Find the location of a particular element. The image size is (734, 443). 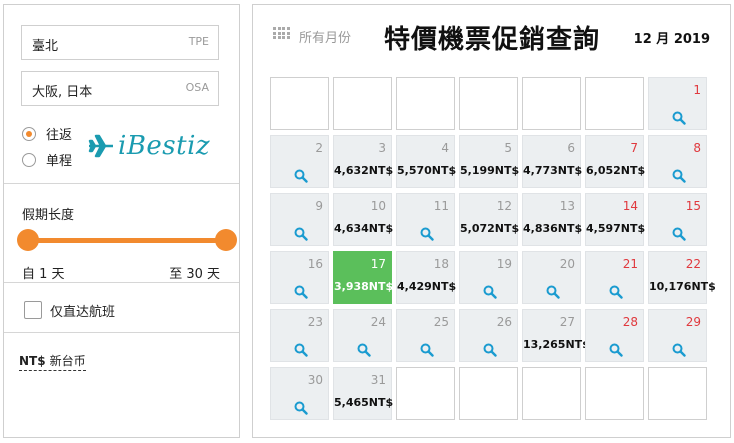

direct-flights-checkbox is located at coordinates (33, 310).